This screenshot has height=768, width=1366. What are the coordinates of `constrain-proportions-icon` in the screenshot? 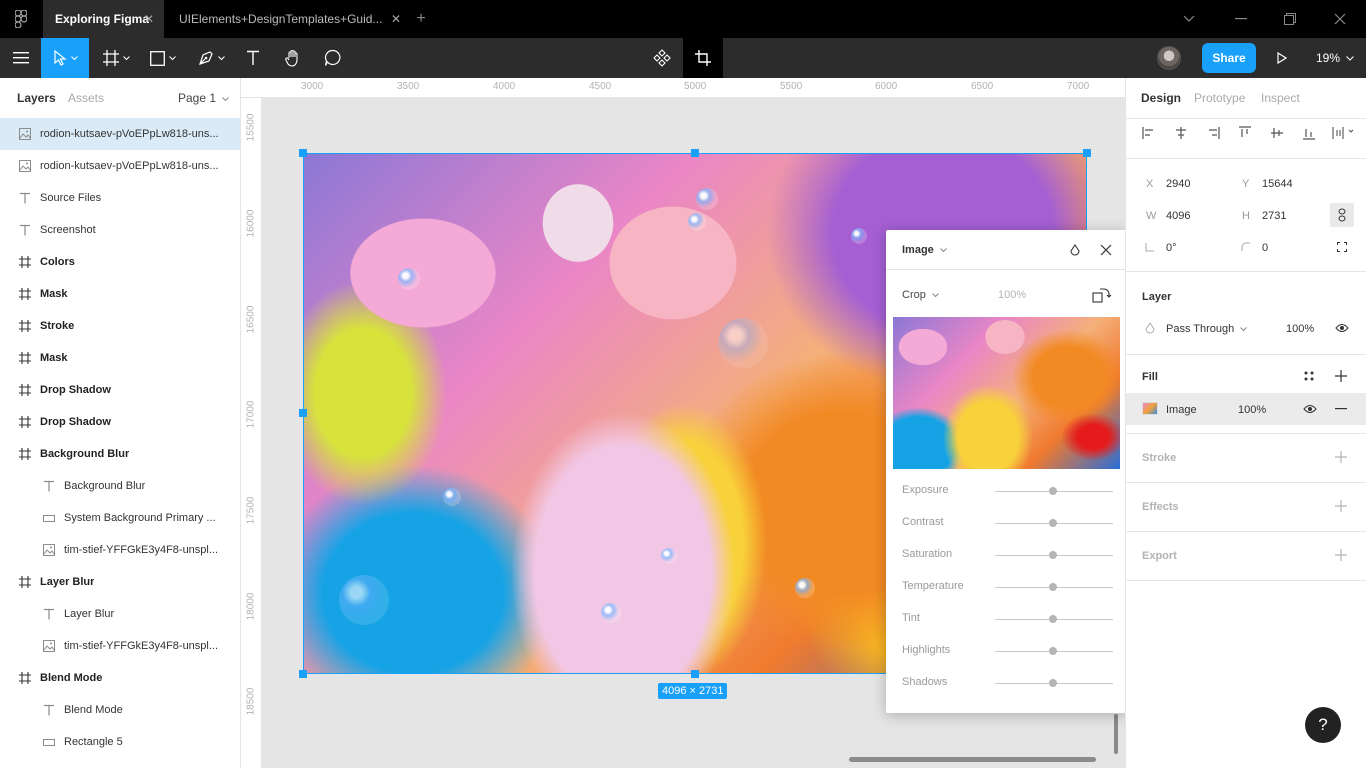 It's located at (1342, 215).